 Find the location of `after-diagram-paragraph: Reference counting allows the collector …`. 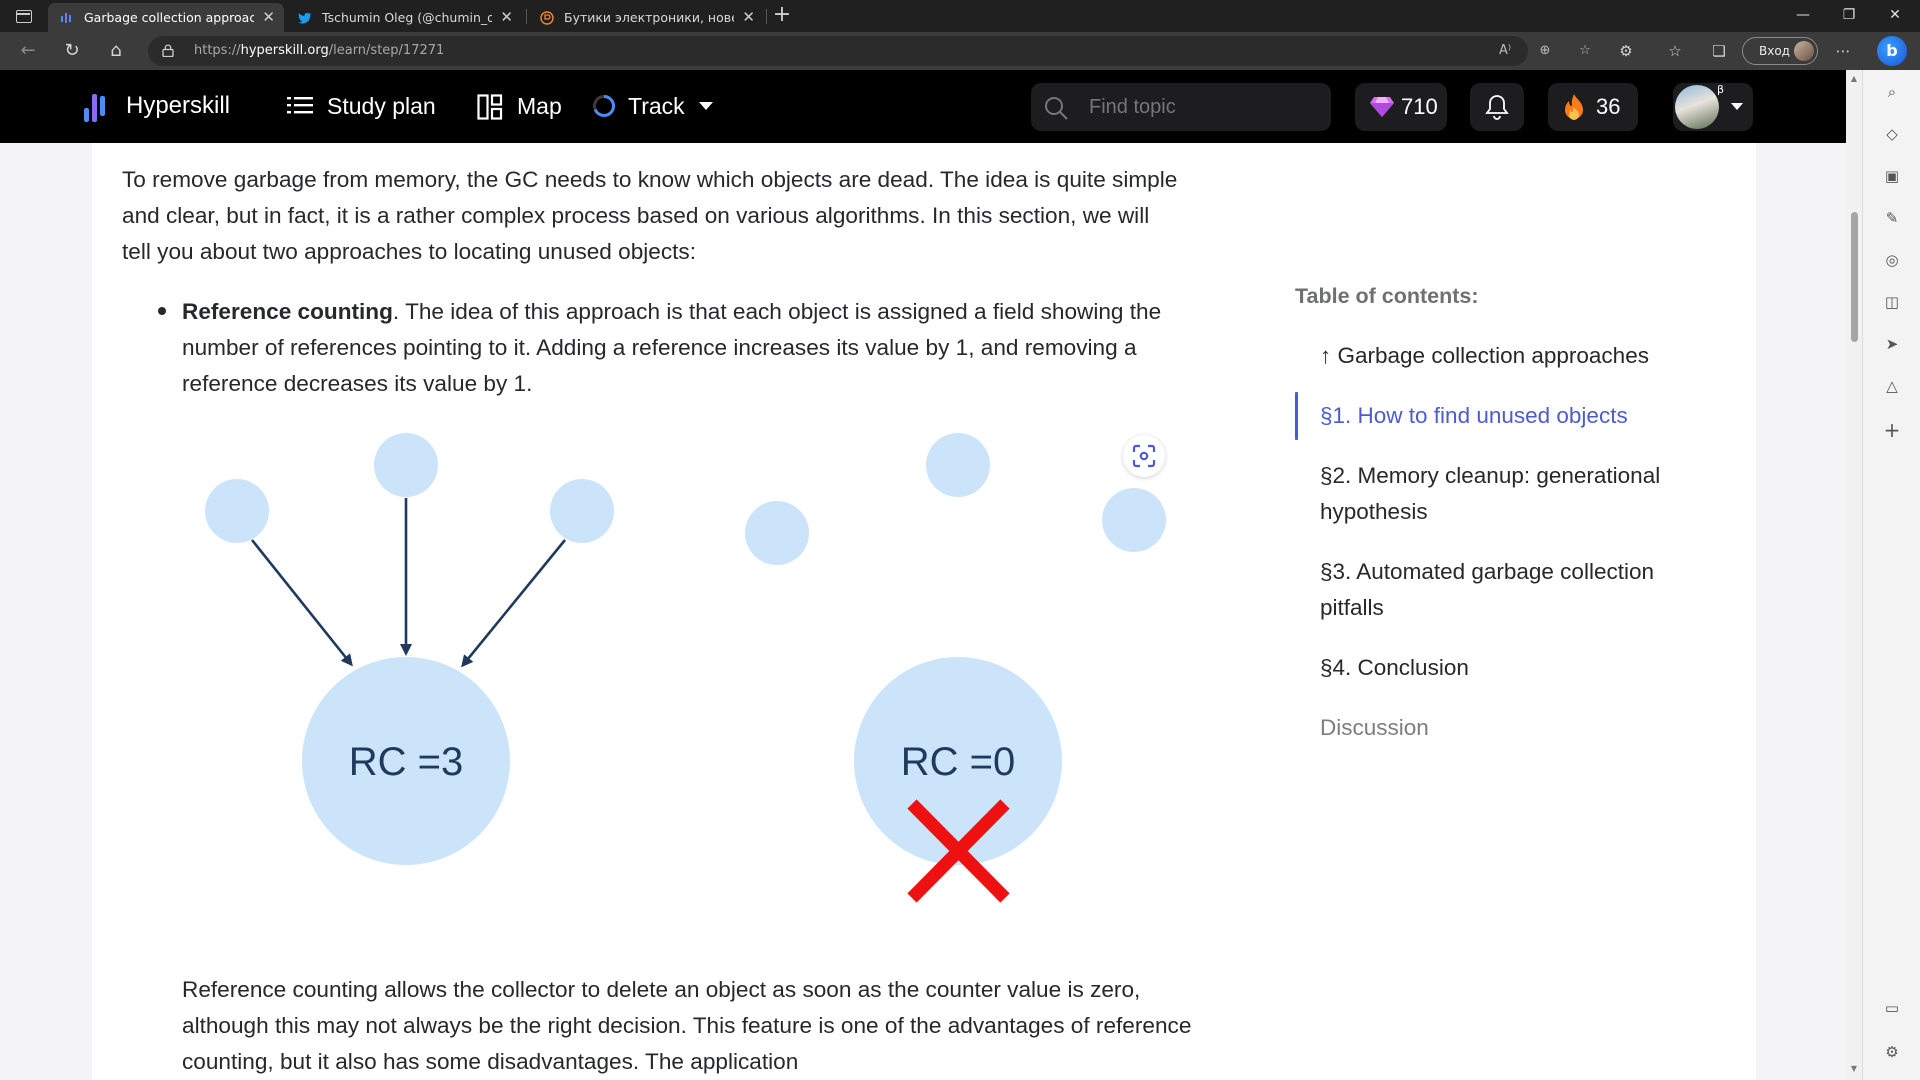

after-diagram-paragraph: Reference counting allows the collector … is located at coordinates (687, 1025).